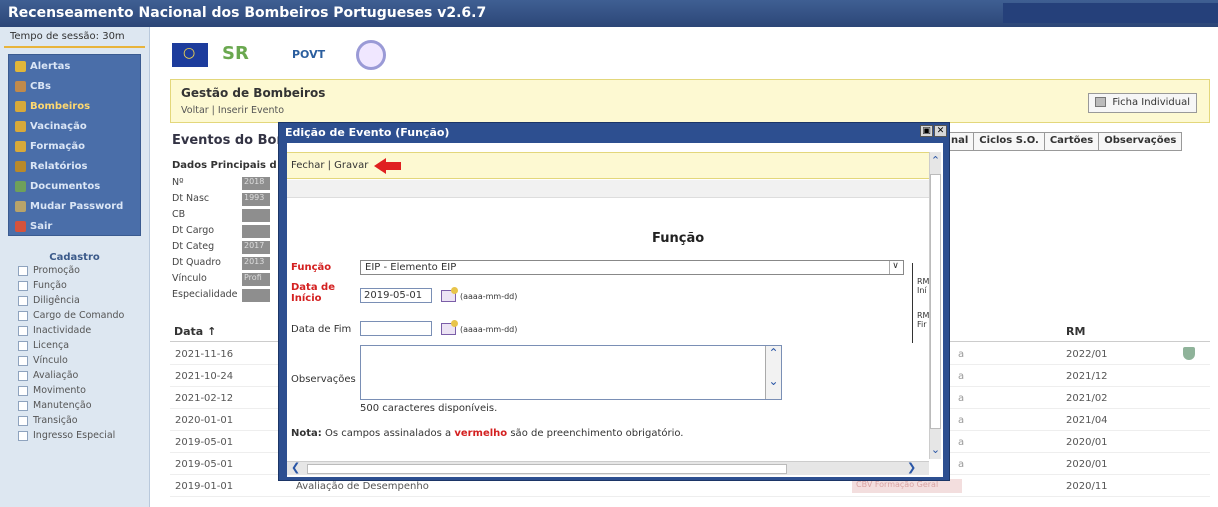 The width and height of the screenshot is (1218, 507). I want to click on cadastro-item: Licença, so click(83, 345).